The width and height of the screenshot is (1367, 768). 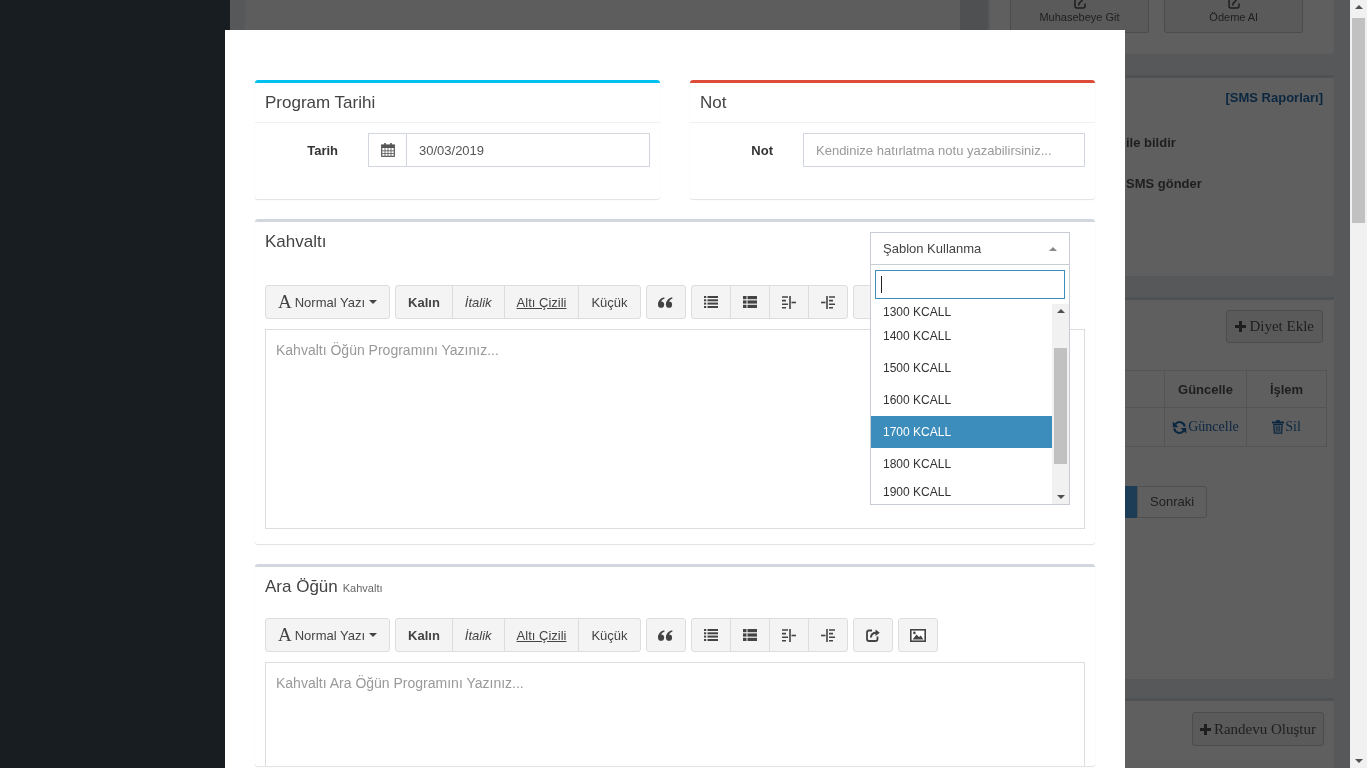 I want to click on option-label: ile bildir, so click(x=1151, y=143).